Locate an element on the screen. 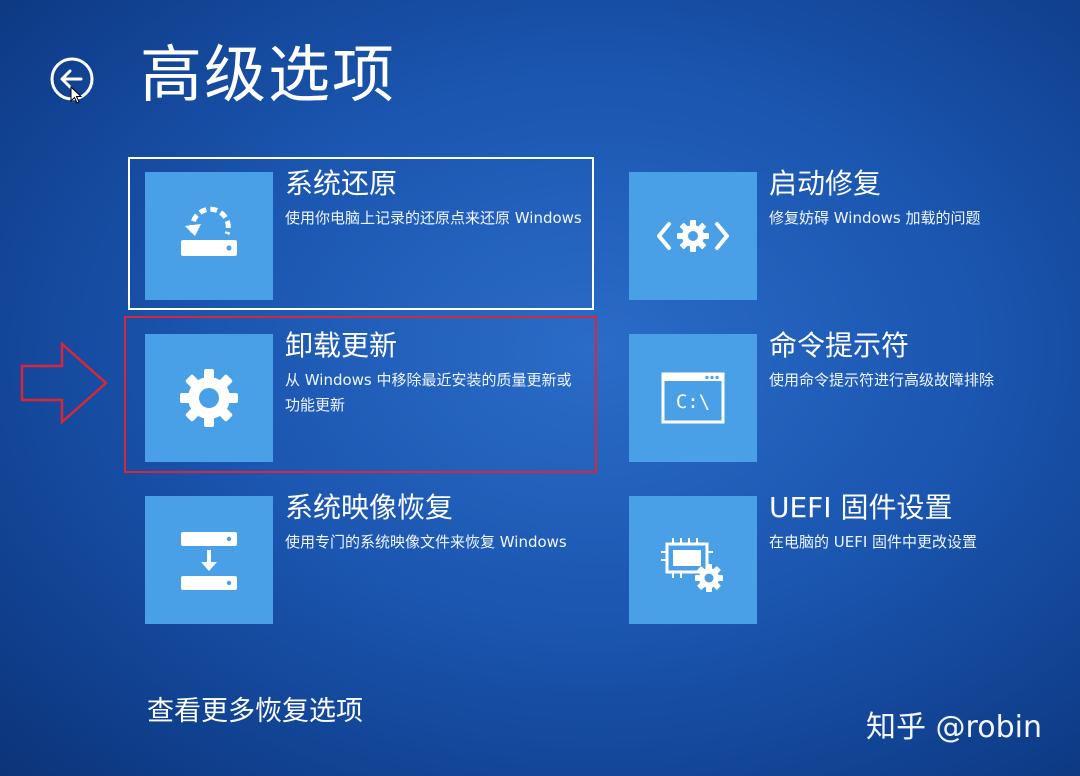 This screenshot has height=776, width=1080. option-title: UEFI 固件设置 is located at coordinates (861, 507).